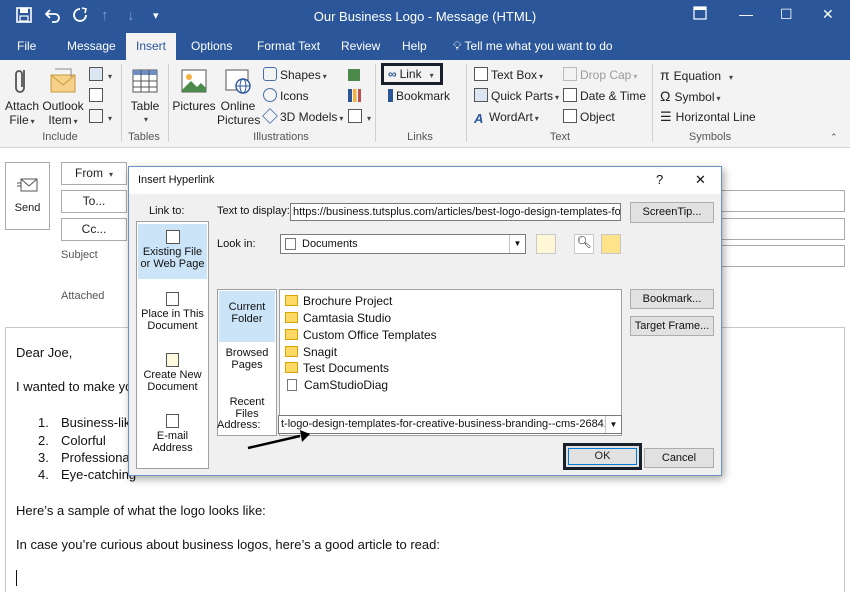  I want to click on list-item: Snagit, so click(311, 352).